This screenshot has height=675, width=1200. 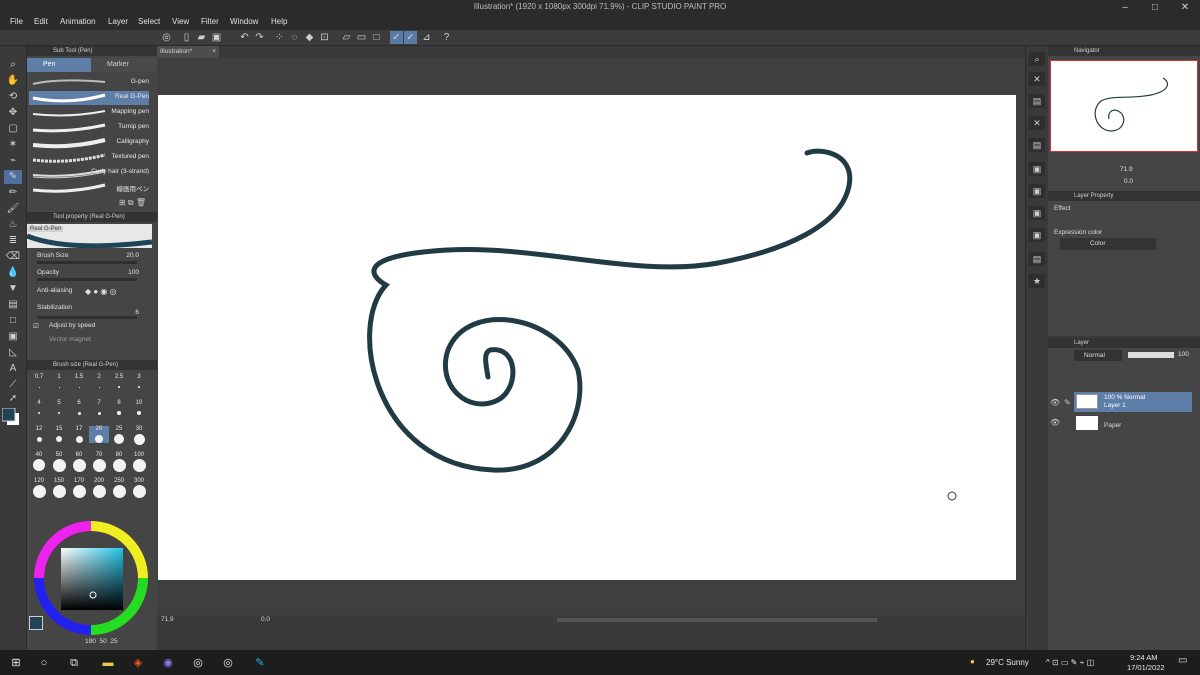 What do you see at coordinates (108, 663) in the screenshot?
I see `file-explorer-icon: ▬` at bounding box center [108, 663].